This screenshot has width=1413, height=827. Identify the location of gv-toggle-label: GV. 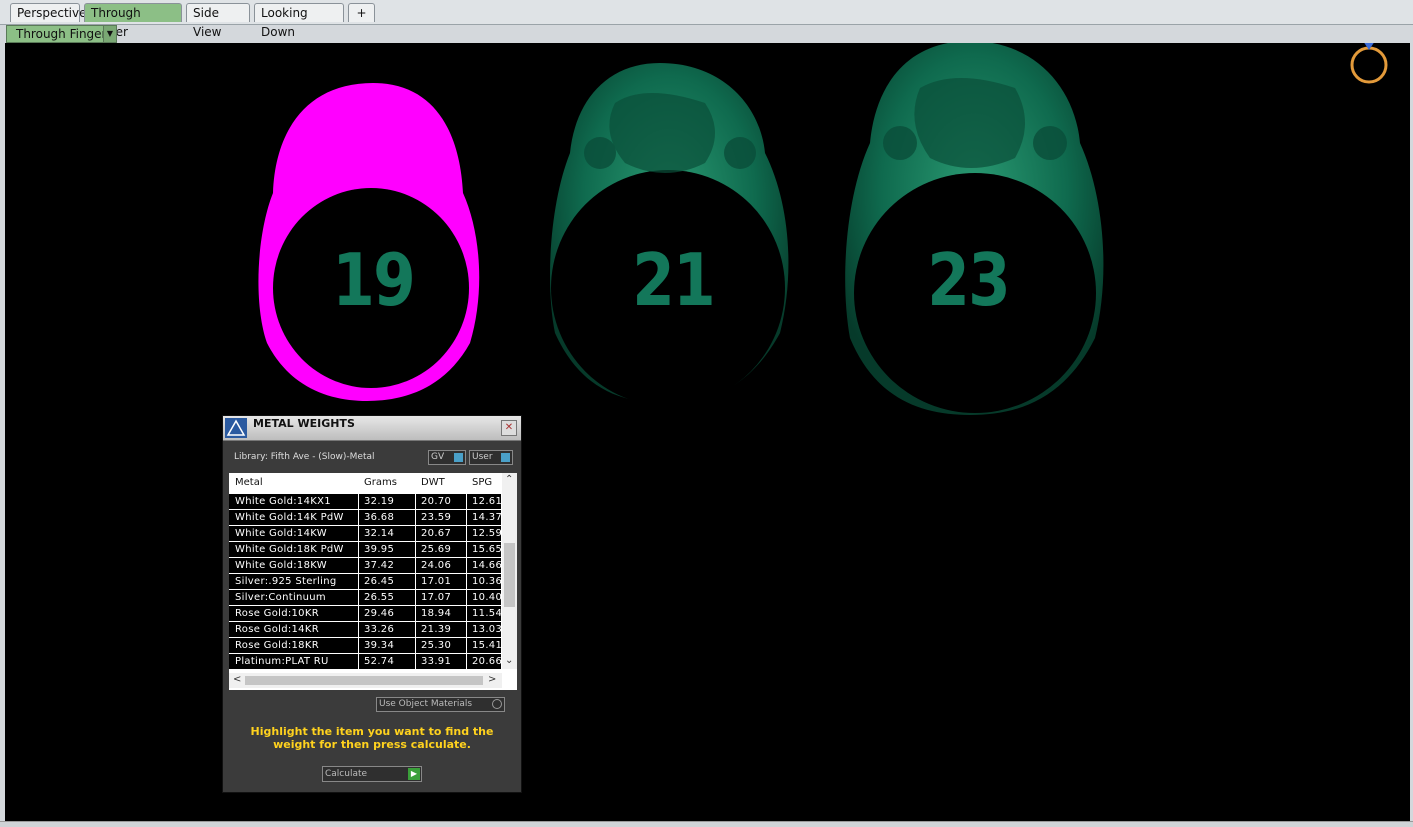
(438, 457).